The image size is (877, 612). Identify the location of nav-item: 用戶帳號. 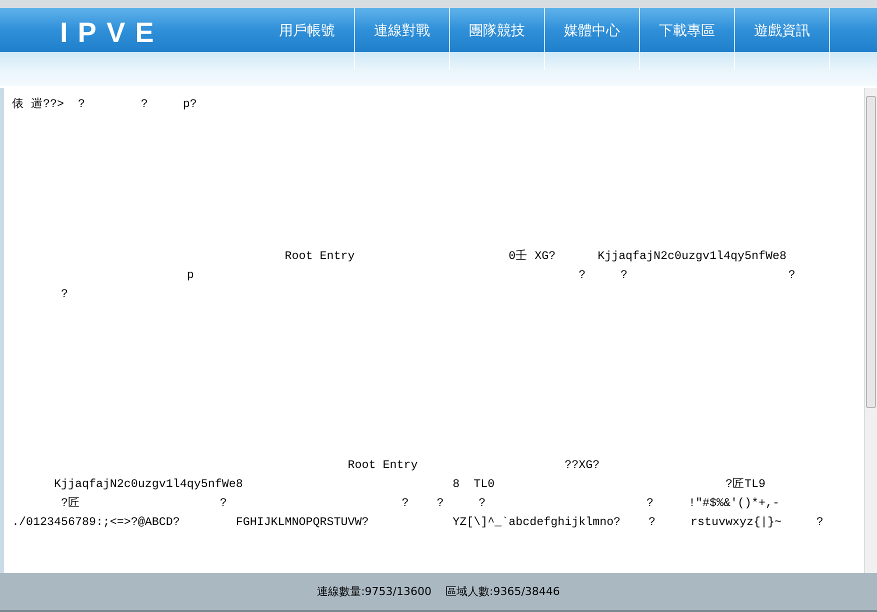
(307, 39).